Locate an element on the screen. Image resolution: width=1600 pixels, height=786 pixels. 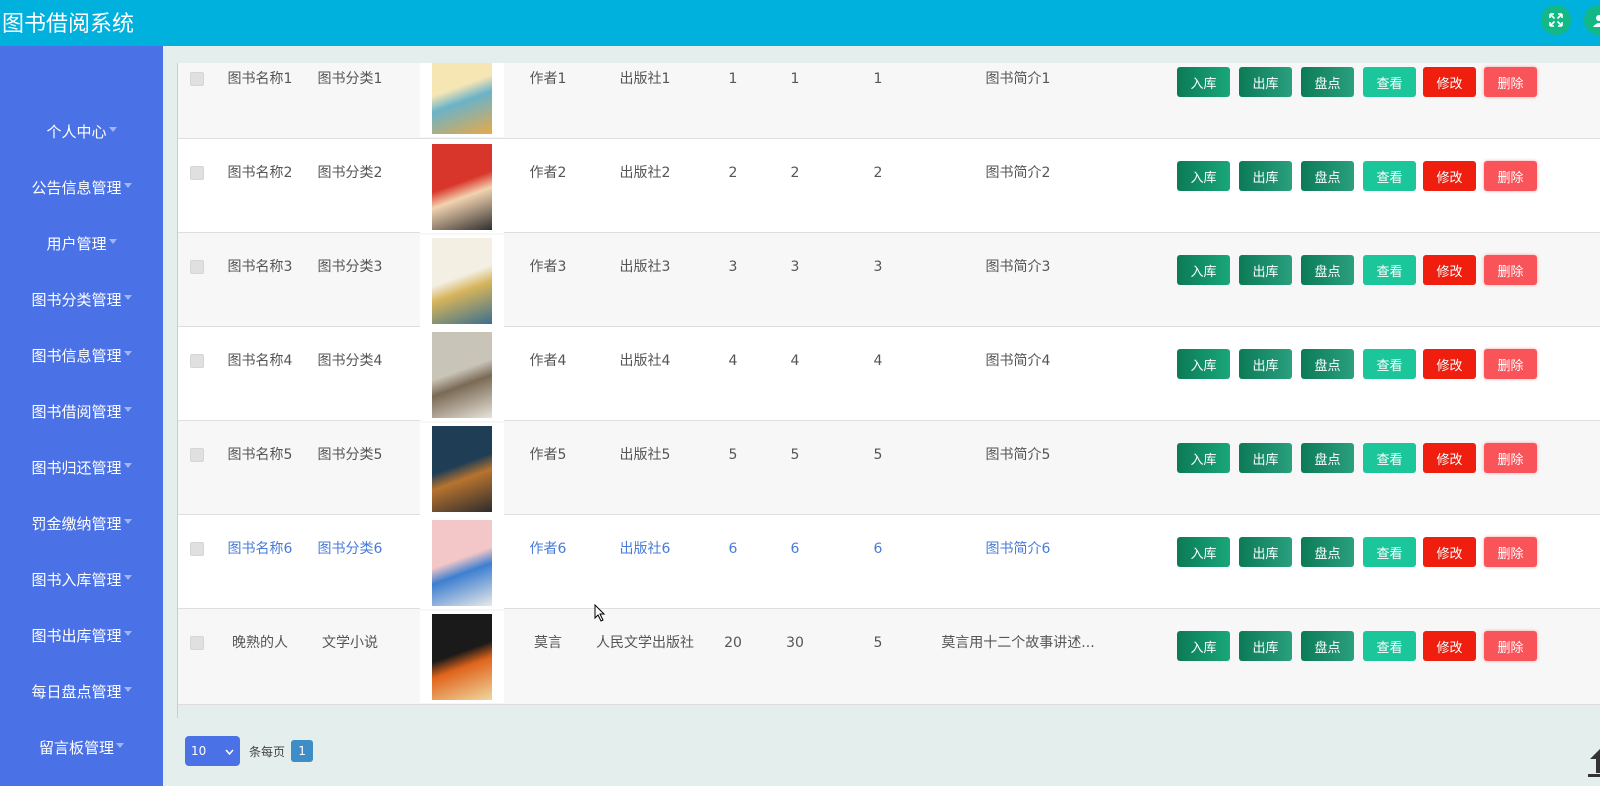
cell-publisher: 出版社6 is located at coordinates (645, 549).